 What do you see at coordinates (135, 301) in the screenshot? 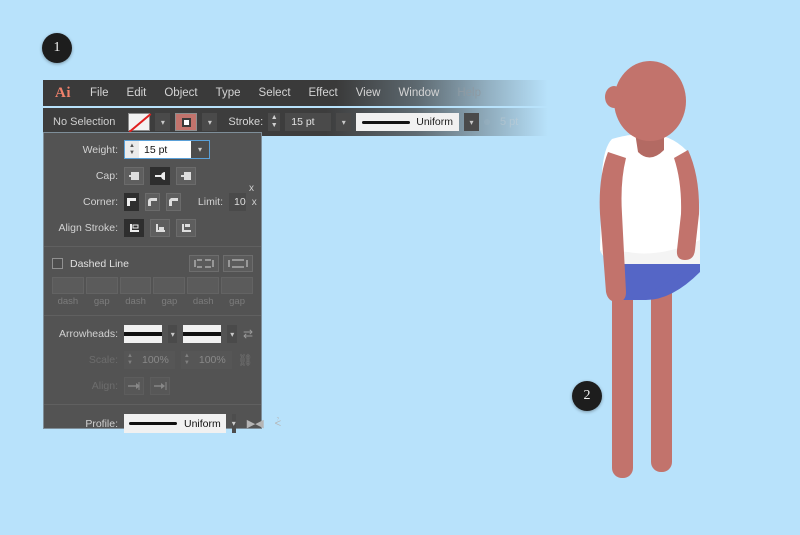
I see `dash-caption-2: dash` at bounding box center [135, 301].